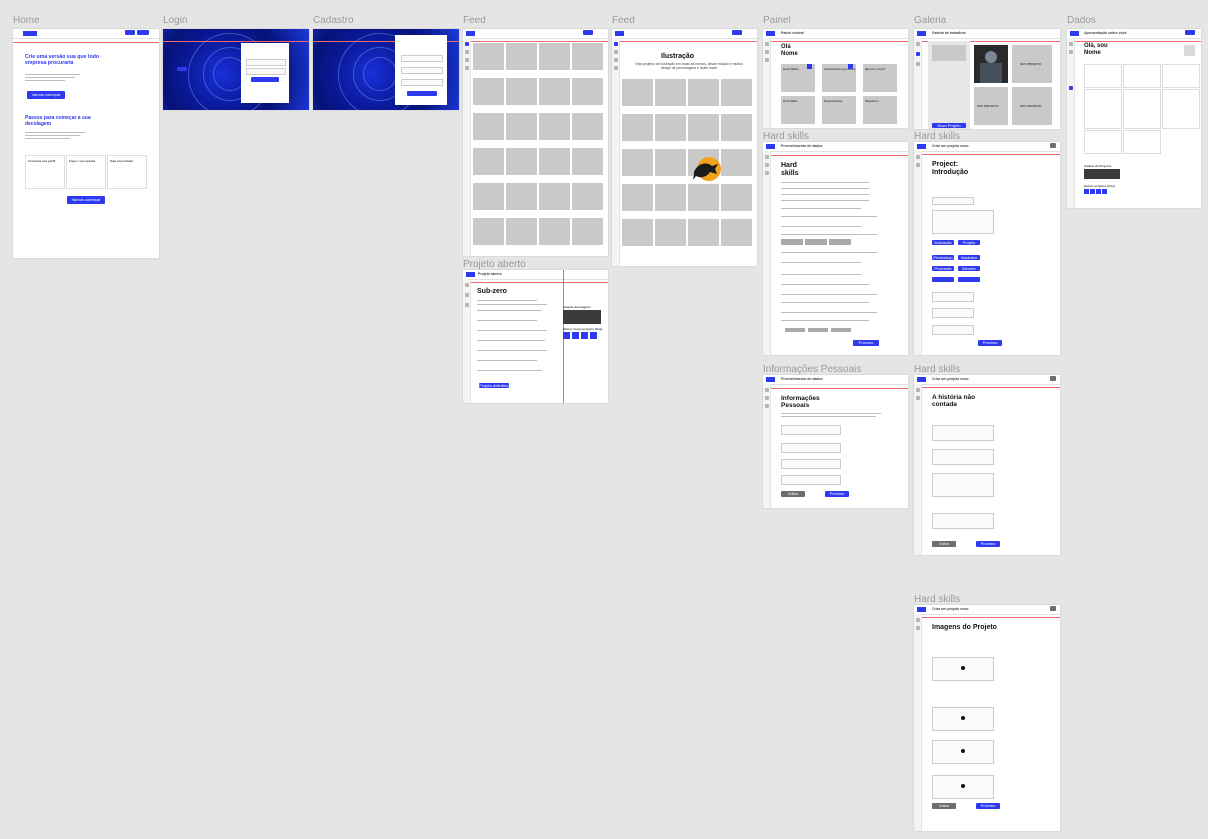 Image resolution: width=1208 pixels, height=839 pixels. I want to click on name-field, so click(422, 58).